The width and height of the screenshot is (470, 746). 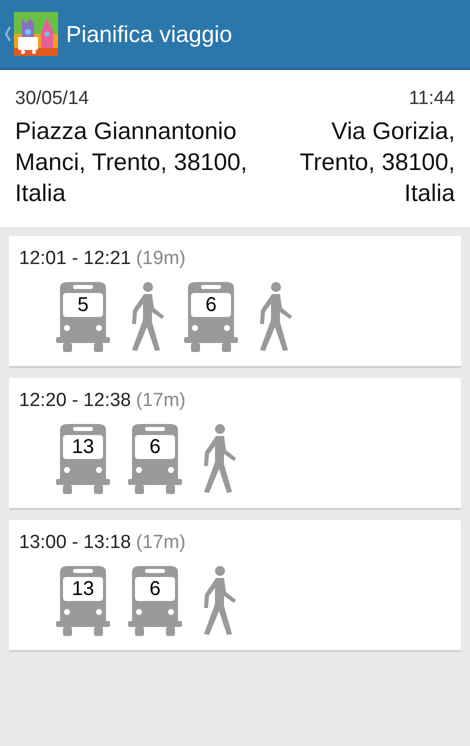 I want to click on destination-address: Via Gorizia, Trento, 38100, Italia, so click(x=376, y=163).